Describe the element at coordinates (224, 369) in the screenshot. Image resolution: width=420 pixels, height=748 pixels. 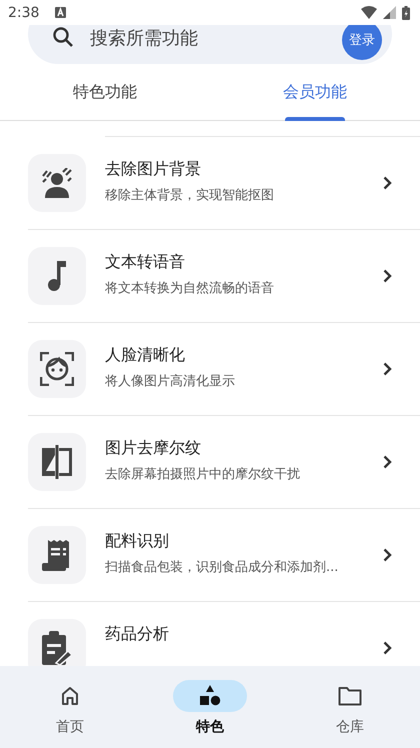
I see `feature-item: 人脸清晰化 将人像图片高清化显示` at that location.